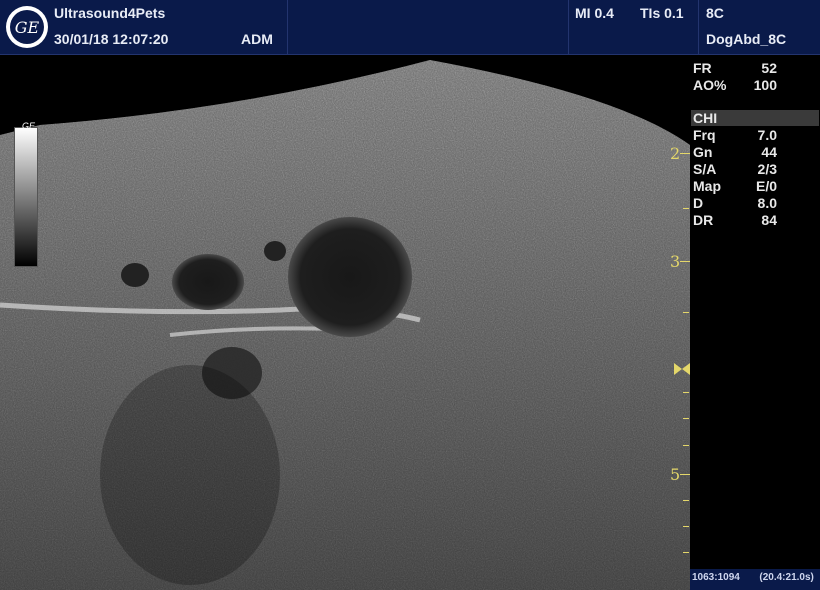  Describe the element at coordinates (698, 203) in the screenshot. I see `param-label-d: D` at that location.